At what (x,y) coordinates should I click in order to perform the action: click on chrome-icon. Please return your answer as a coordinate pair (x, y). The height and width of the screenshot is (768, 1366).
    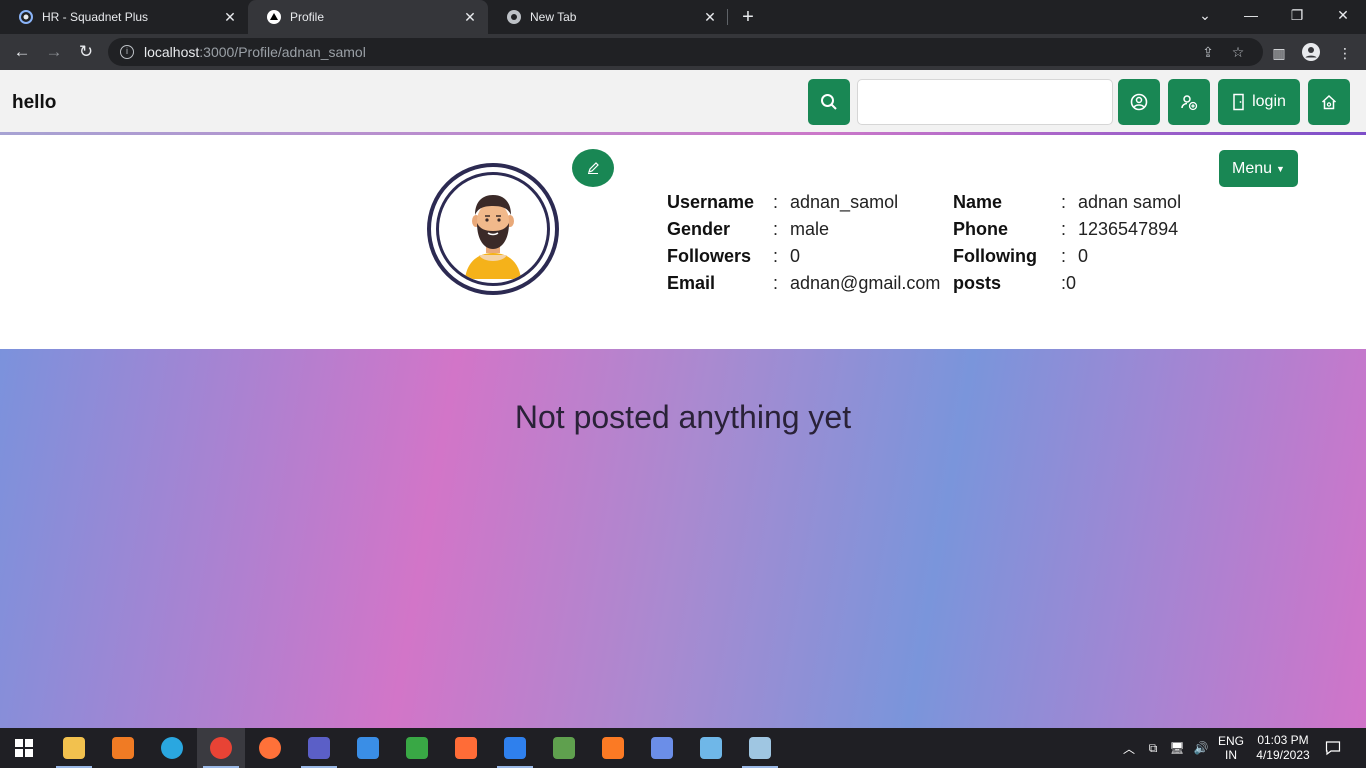
    Looking at the image, I should click on (221, 748).